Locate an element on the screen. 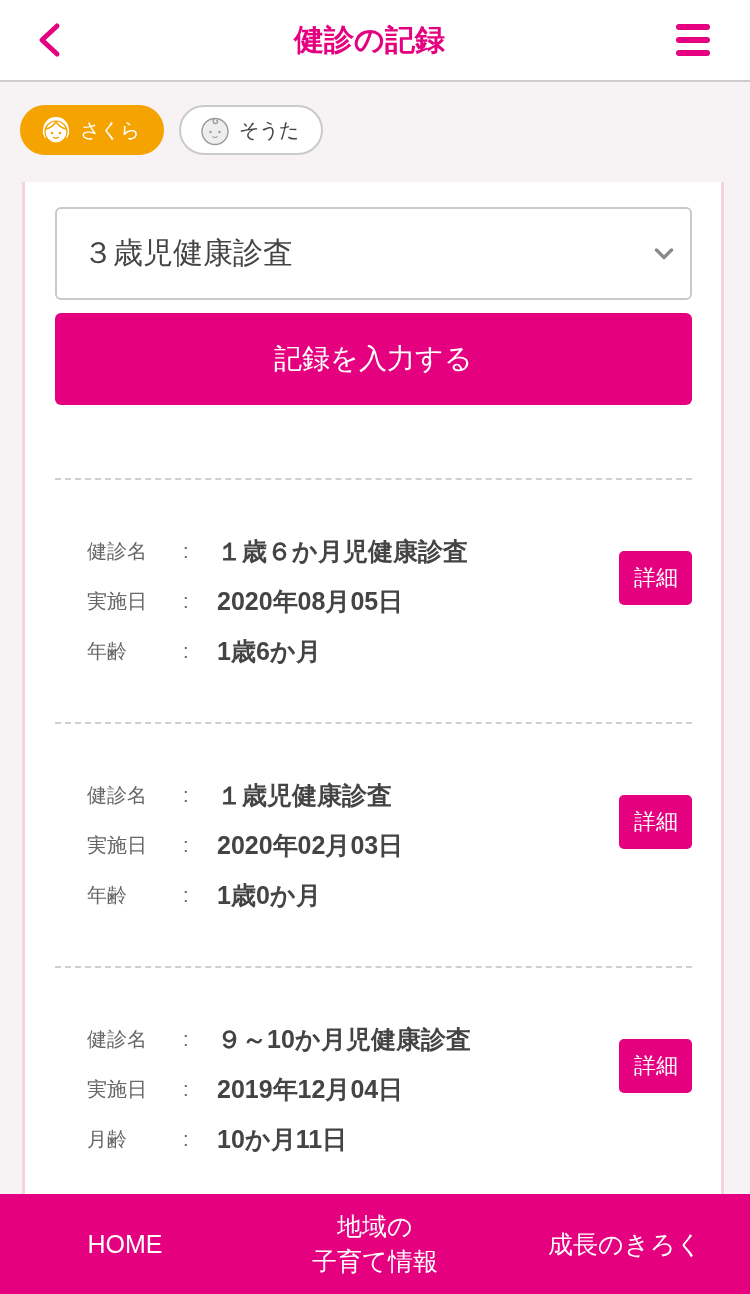  nav-item: 成長のきろく is located at coordinates (625, 1244).